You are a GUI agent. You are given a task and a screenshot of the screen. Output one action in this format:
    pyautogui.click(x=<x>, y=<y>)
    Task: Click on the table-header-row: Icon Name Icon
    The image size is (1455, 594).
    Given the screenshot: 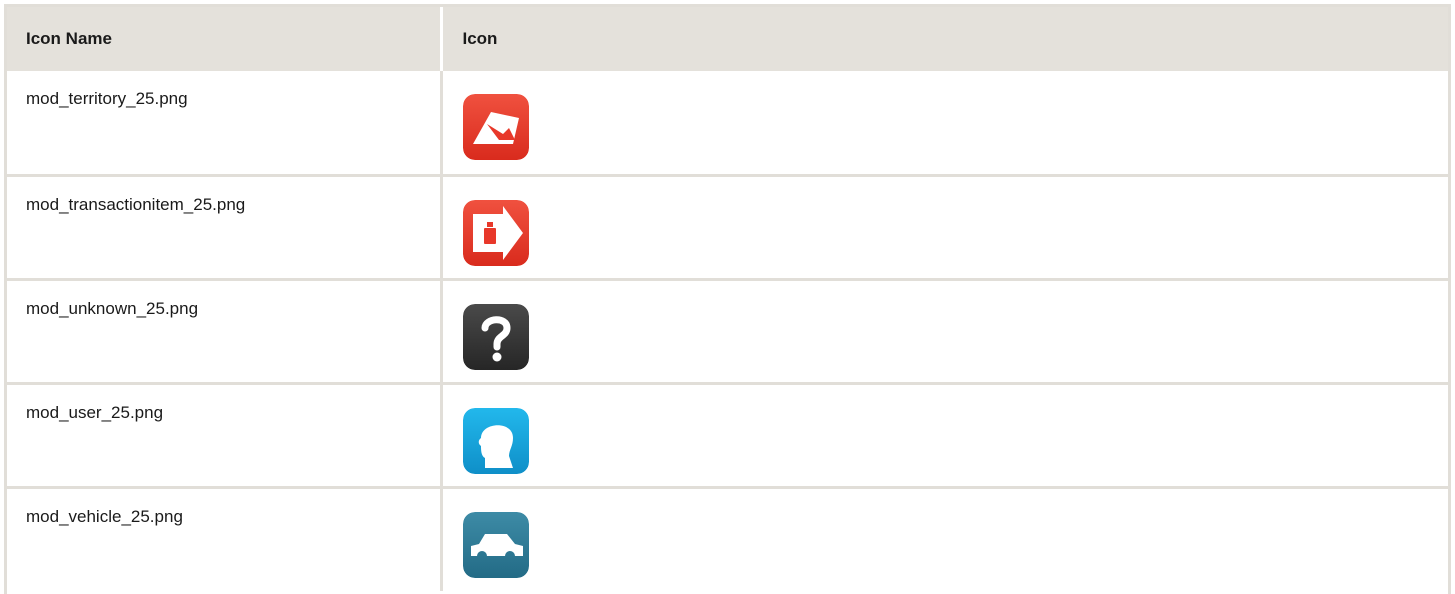 What is the action you would take?
    pyautogui.click(x=727, y=39)
    